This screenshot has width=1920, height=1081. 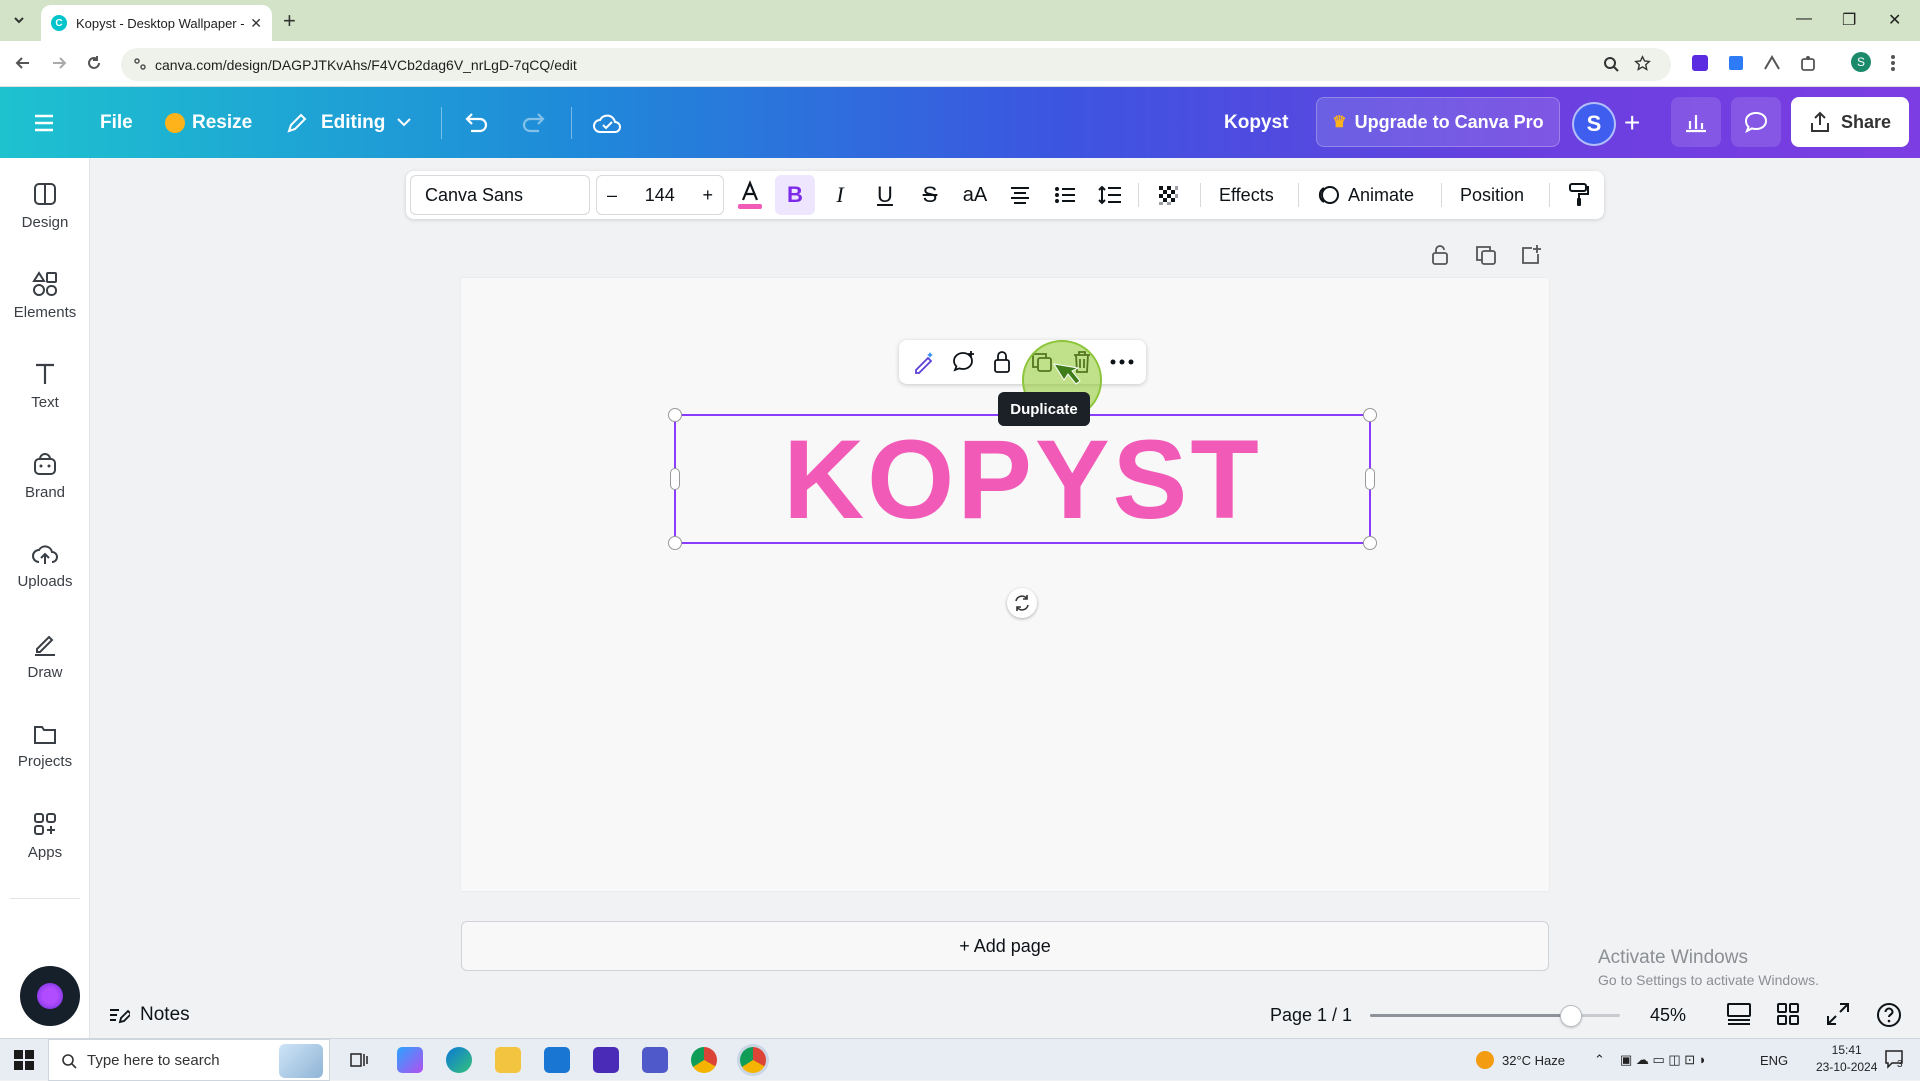 What do you see at coordinates (140, 64) in the screenshot?
I see `site-info-icon` at bounding box center [140, 64].